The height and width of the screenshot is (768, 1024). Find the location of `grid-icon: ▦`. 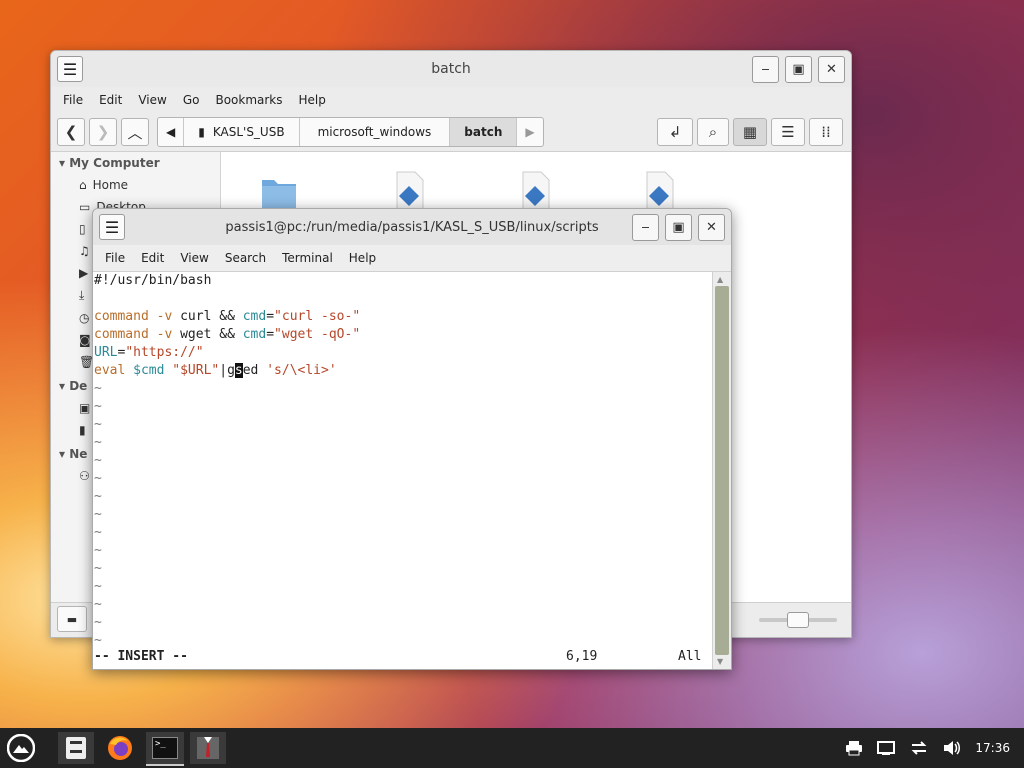

grid-icon: ▦ is located at coordinates (750, 132).